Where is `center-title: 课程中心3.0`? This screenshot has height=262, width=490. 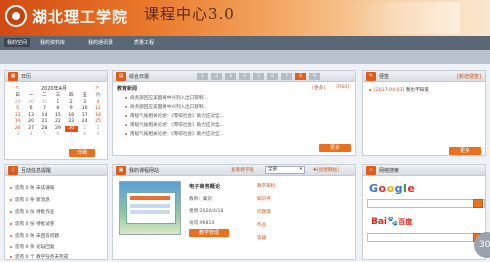 center-title: 课程中心3.0 is located at coordinates (189, 14).